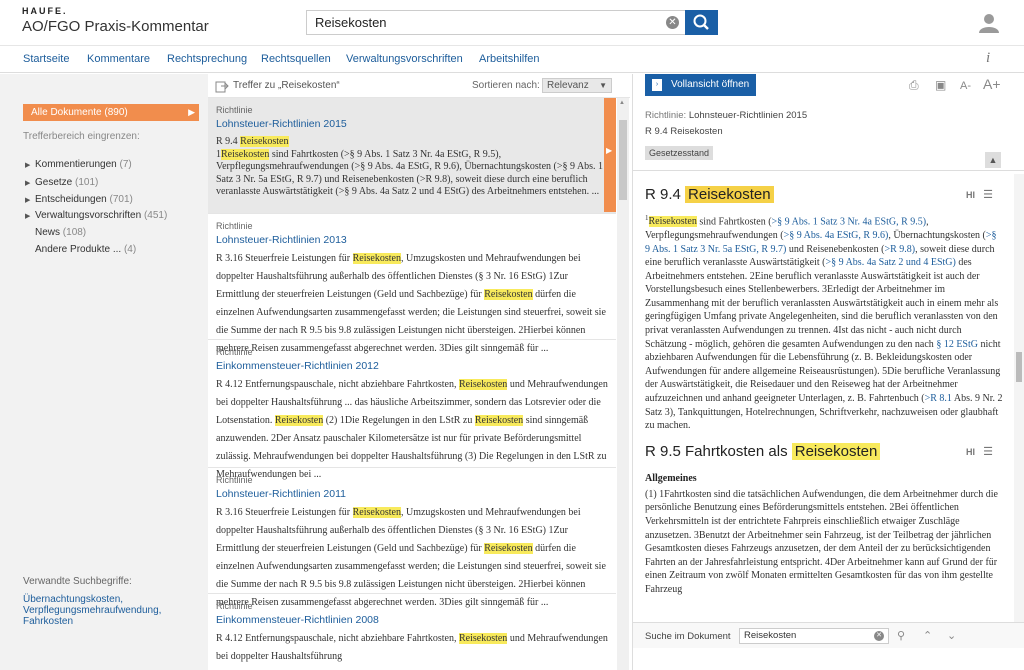  Describe the element at coordinates (412, 241) in the screenshot. I see `result-title: Lohnsteuer-Richtlinien 2013` at that location.